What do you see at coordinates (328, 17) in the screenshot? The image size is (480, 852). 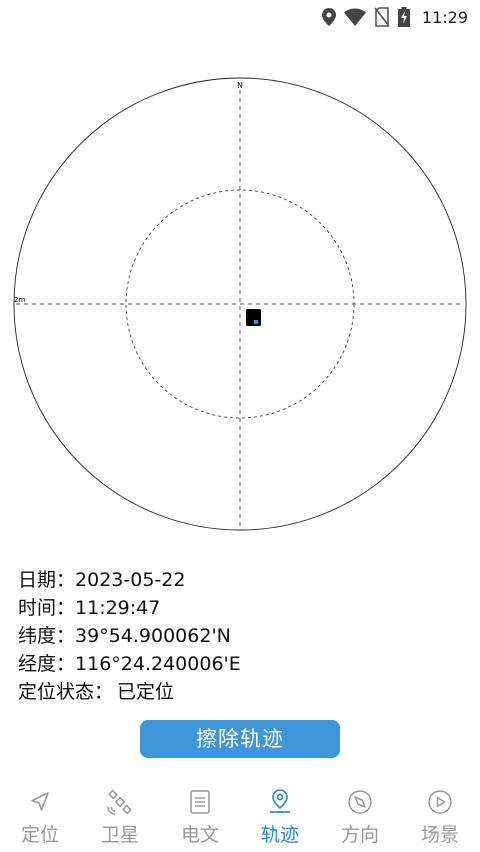 I see `location-icon` at bounding box center [328, 17].